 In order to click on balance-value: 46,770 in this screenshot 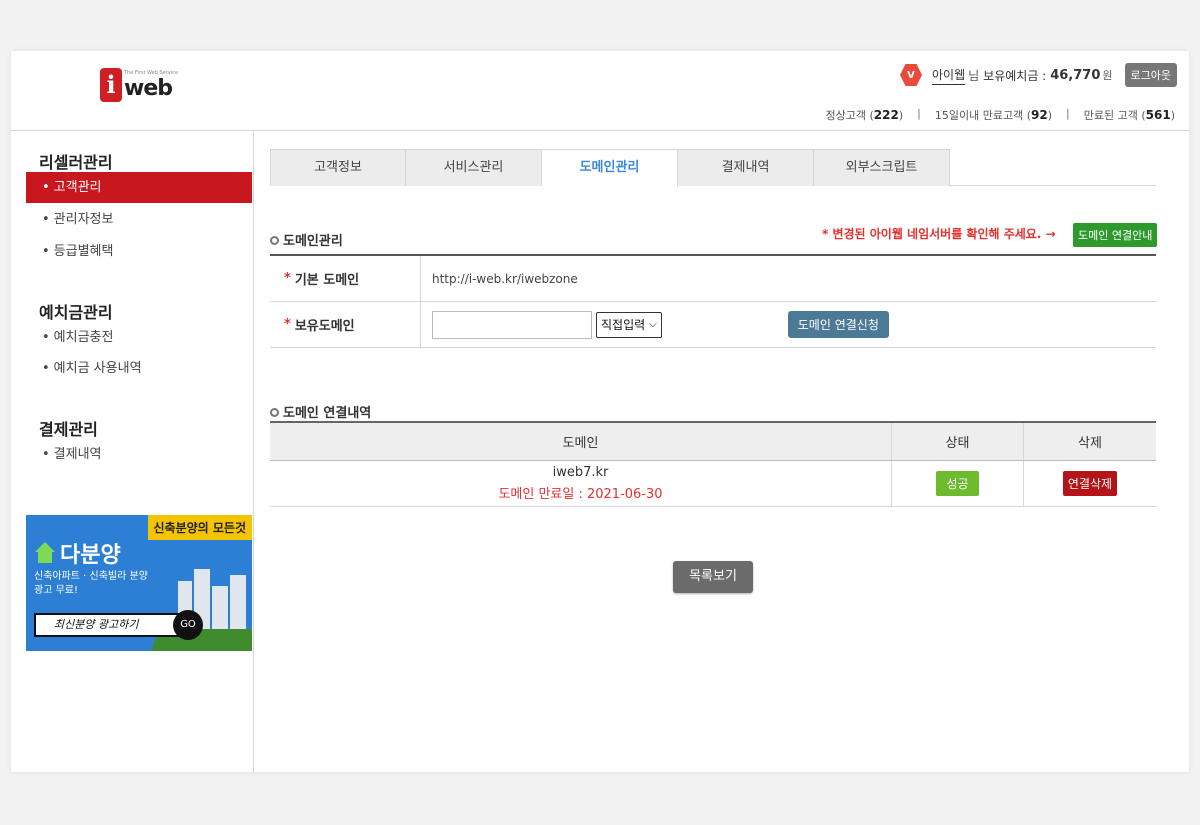, I will do `click(1075, 75)`.